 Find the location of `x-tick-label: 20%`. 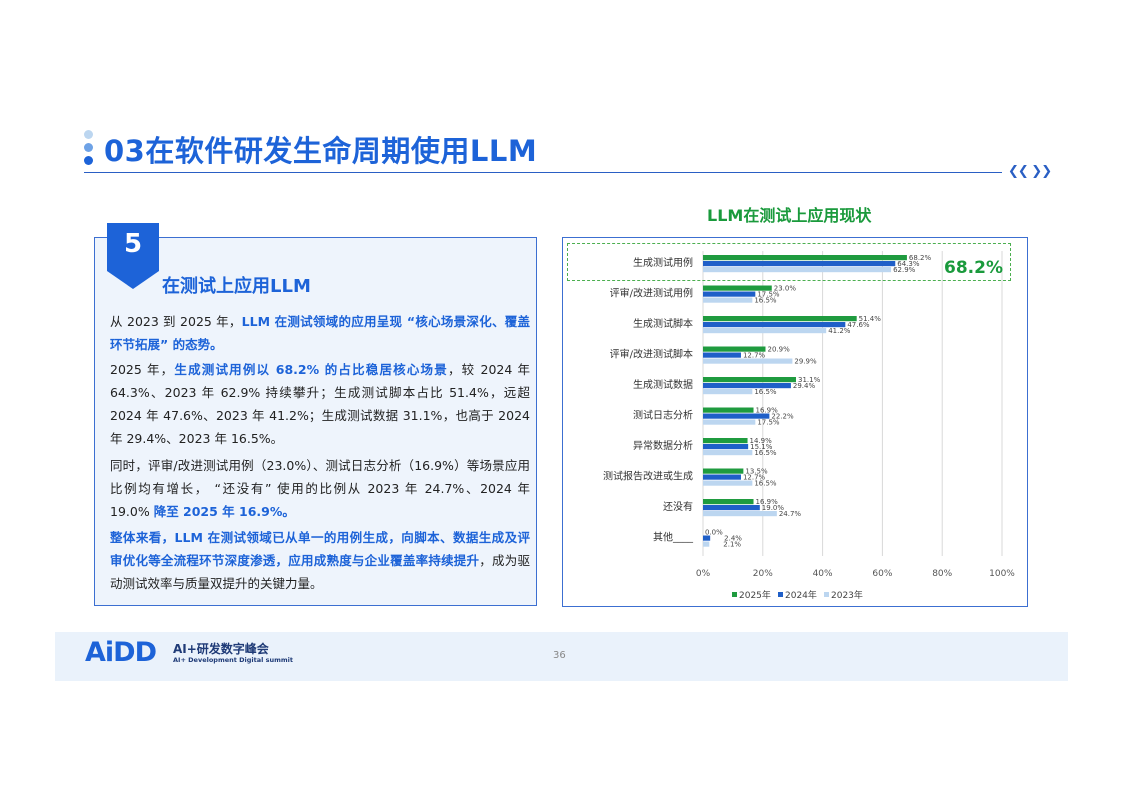

x-tick-label: 20% is located at coordinates (763, 574).